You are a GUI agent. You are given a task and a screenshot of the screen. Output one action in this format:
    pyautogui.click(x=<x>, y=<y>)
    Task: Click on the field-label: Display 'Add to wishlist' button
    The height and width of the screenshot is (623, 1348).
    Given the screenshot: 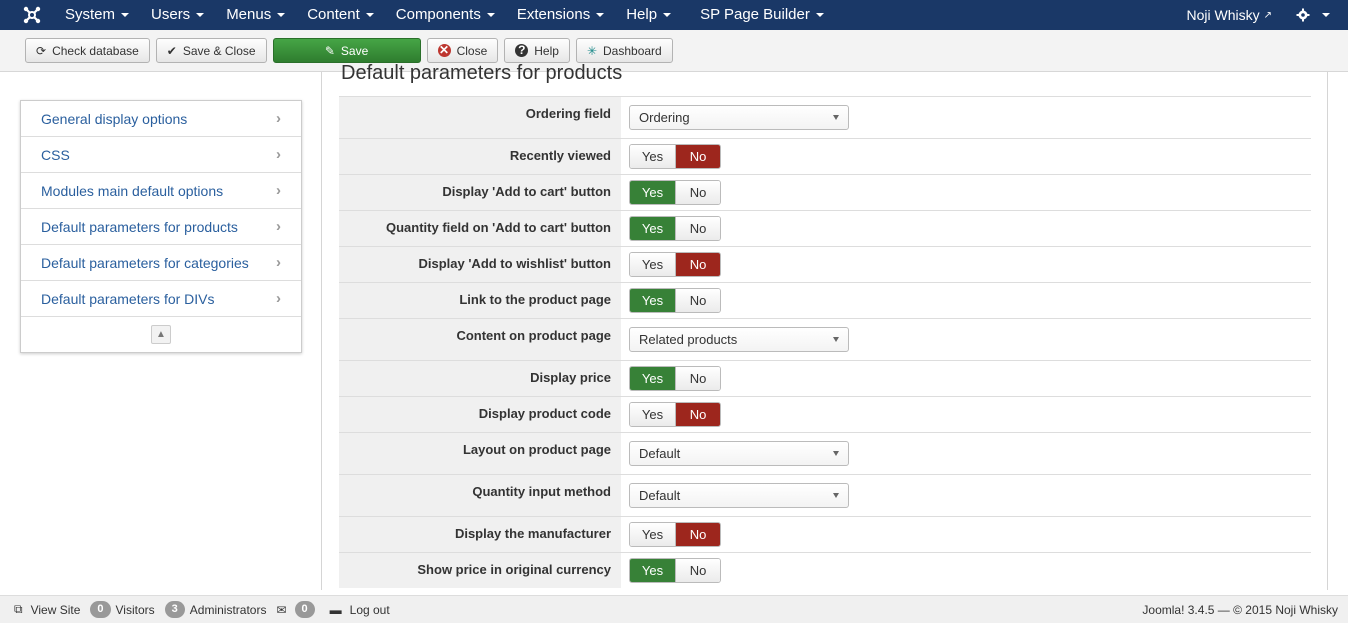 What is the action you would take?
    pyautogui.click(x=480, y=264)
    